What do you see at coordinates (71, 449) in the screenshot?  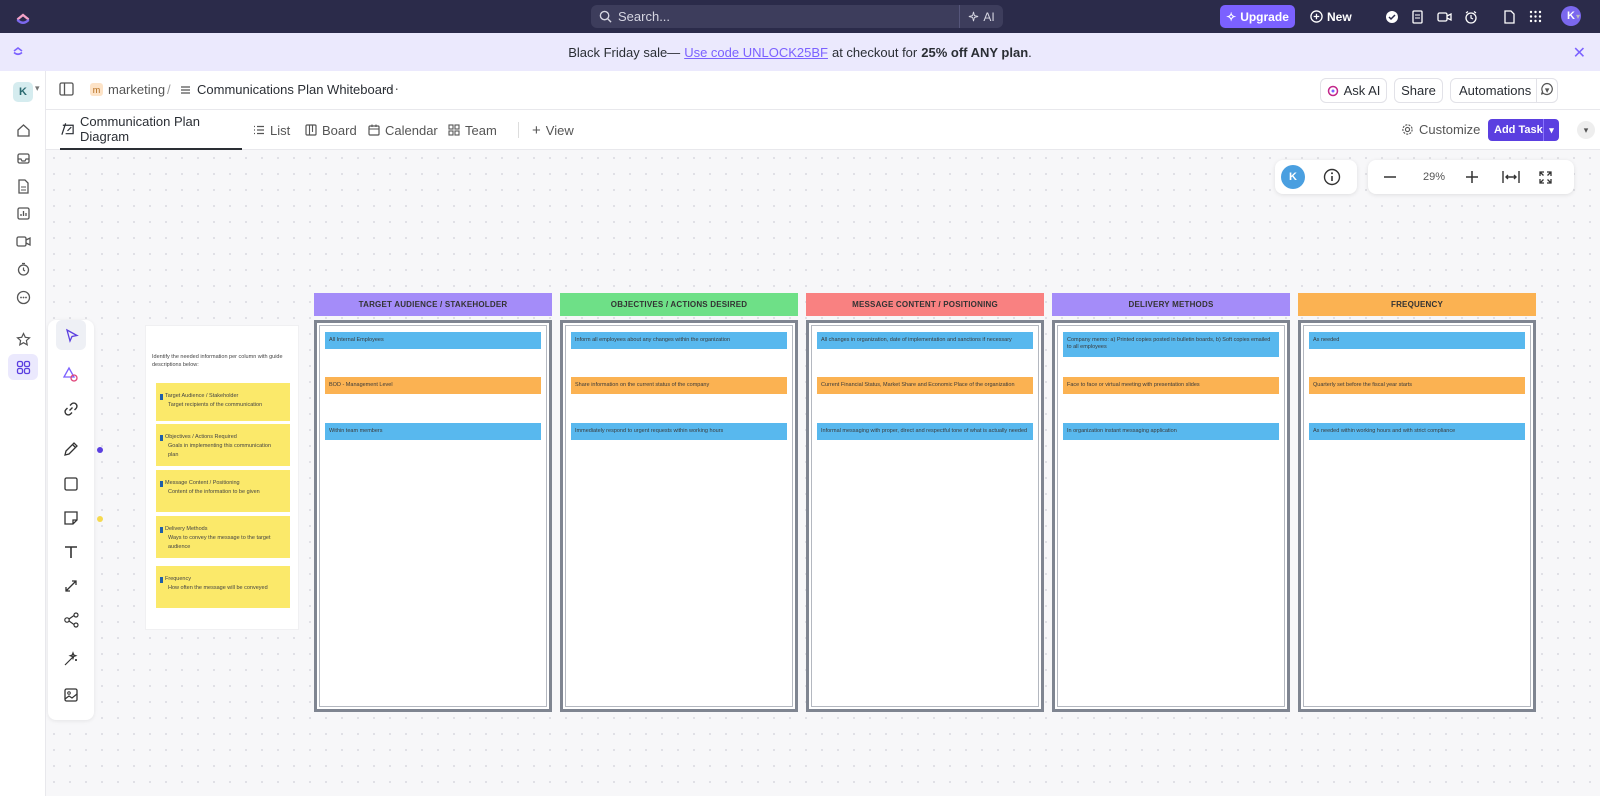 I see `pen-icon` at bounding box center [71, 449].